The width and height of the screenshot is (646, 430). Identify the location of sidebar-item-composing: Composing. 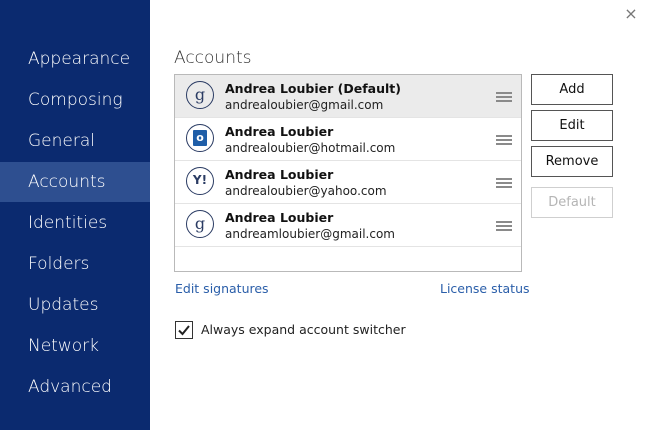
(75, 100).